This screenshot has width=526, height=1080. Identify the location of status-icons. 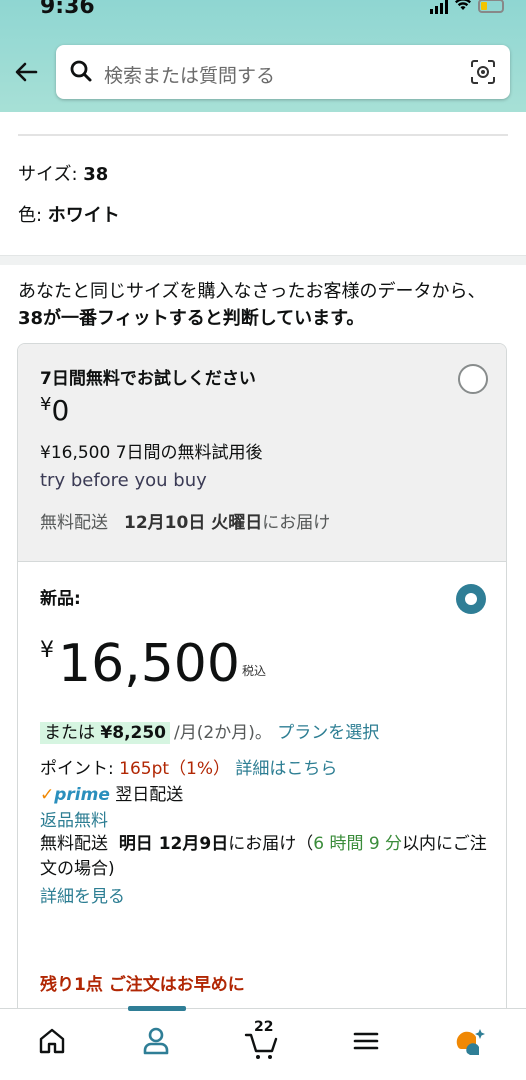
(467, 7).